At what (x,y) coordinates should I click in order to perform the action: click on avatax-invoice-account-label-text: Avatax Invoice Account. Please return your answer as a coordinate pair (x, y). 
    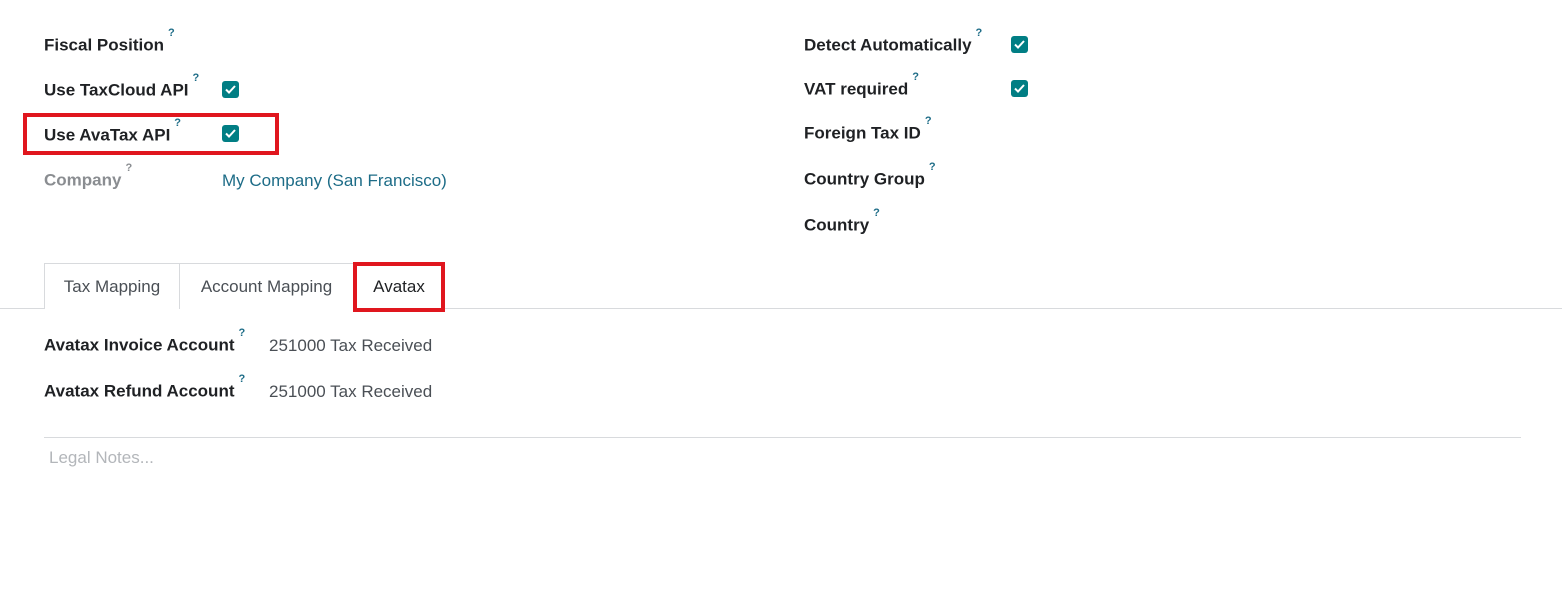
    Looking at the image, I should click on (139, 345).